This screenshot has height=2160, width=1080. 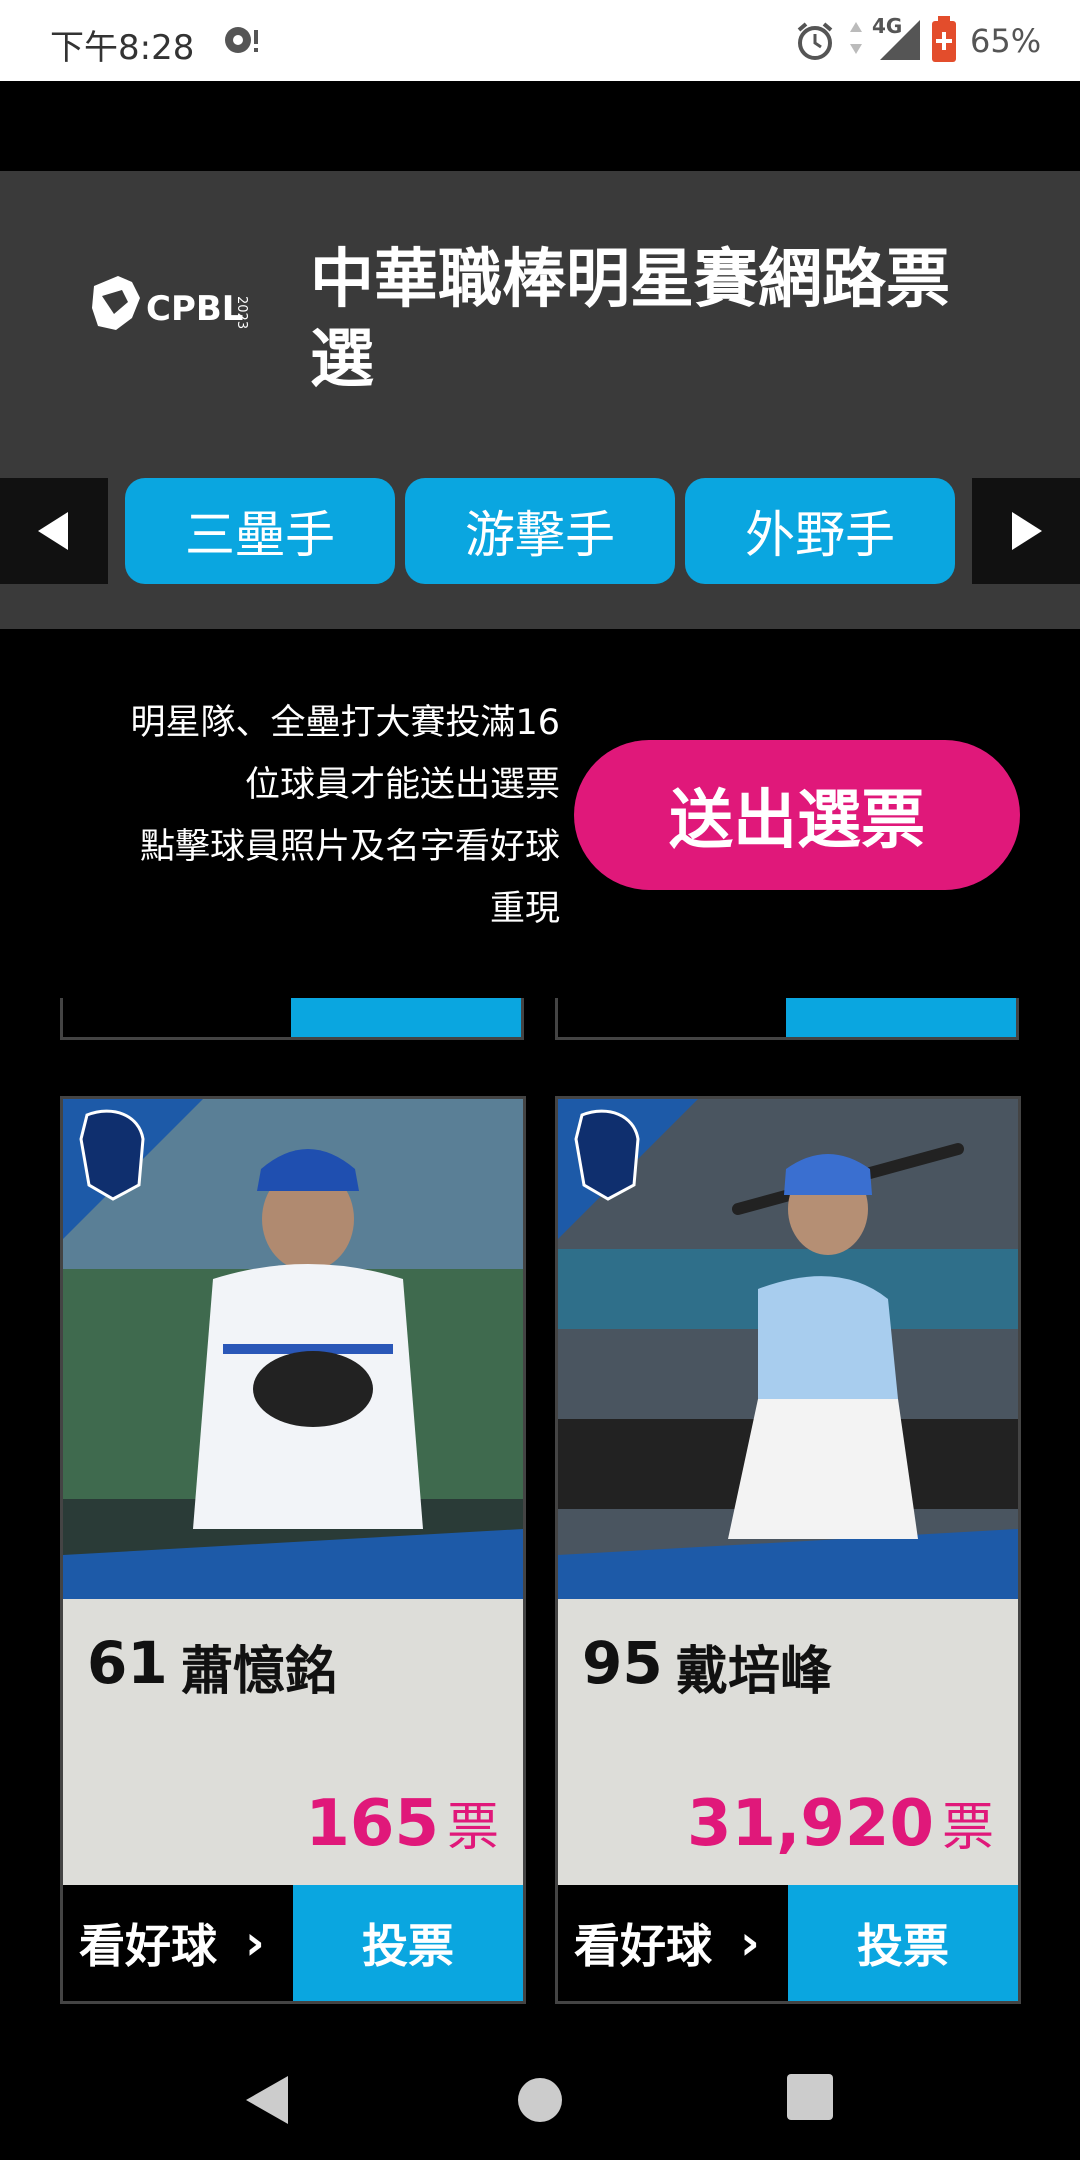 I want to click on notice-line: 點擊球員照片及名字看好球, so click(x=349, y=847).